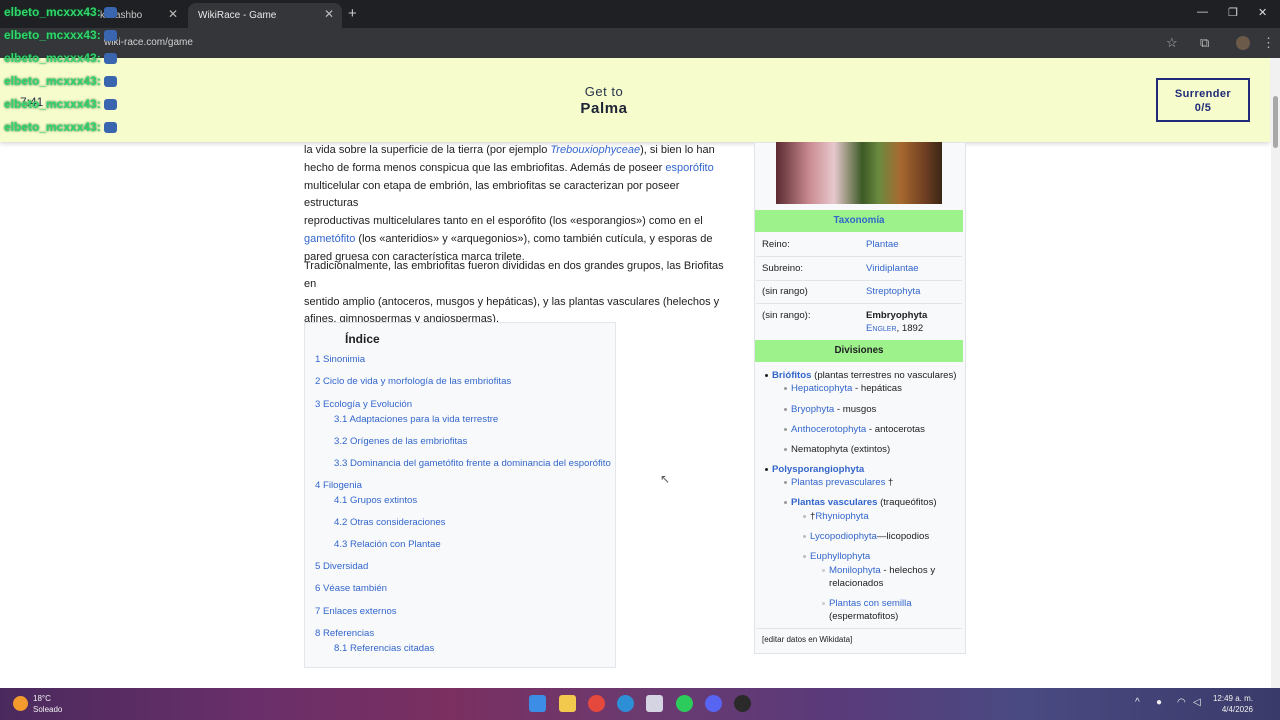  Describe the element at coordinates (838, 482) in the screenshot. I see `link-plantas-prevasculares: Plantas prevasculares` at that location.